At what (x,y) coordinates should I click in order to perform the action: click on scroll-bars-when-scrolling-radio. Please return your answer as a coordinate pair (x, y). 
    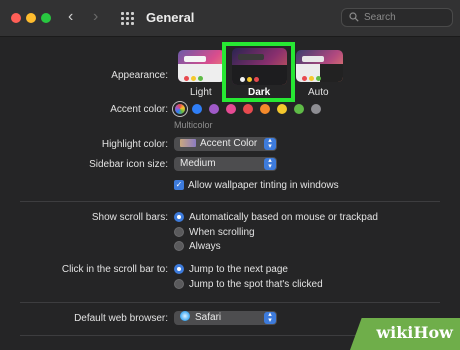
    Looking at the image, I should click on (179, 232).